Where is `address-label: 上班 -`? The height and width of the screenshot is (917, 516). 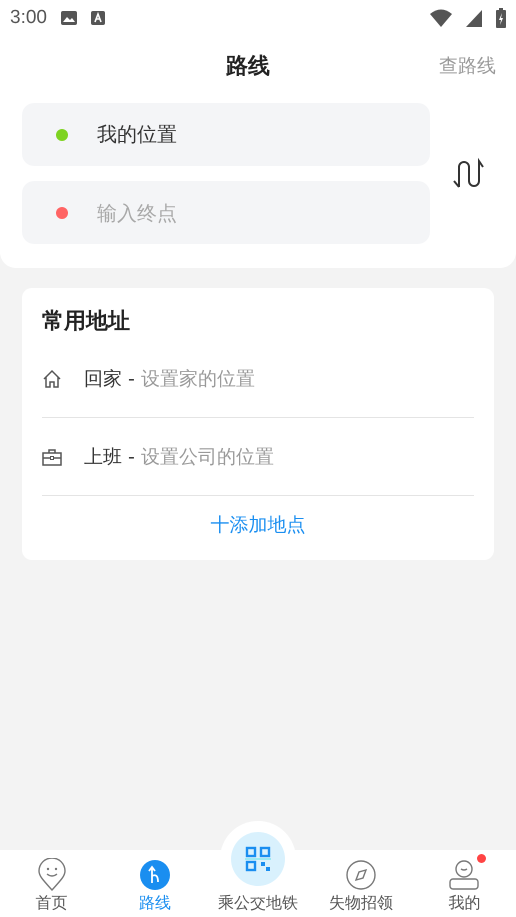
address-label: 上班 - is located at coordinates (109, 457).